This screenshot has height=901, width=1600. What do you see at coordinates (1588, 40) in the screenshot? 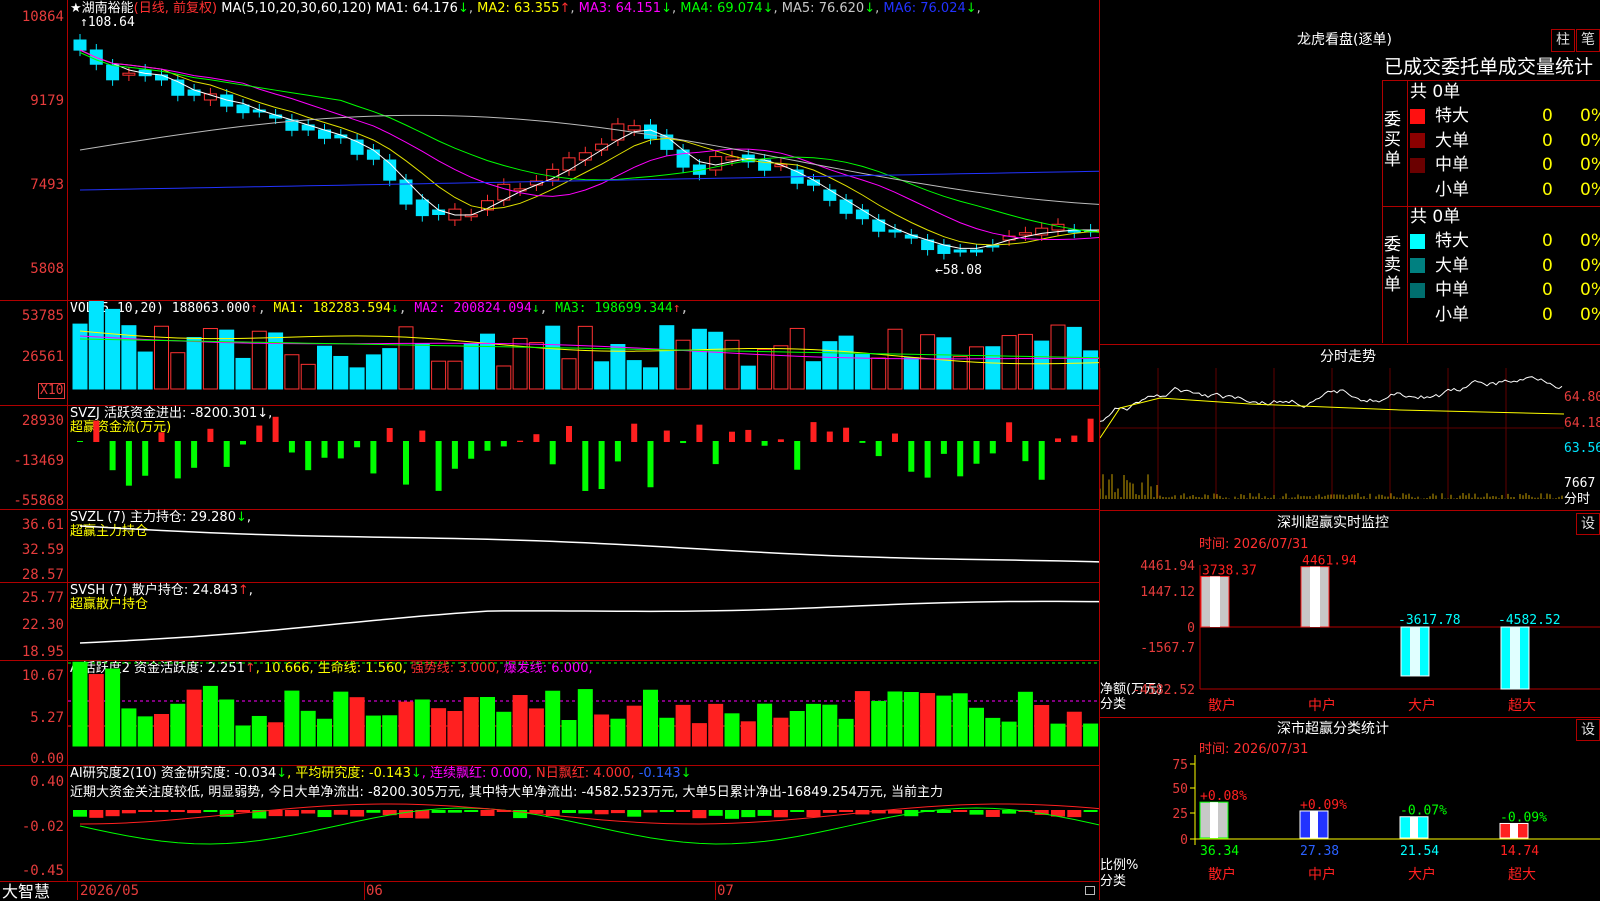
I see `tick-view-button: 笔` at bounding box center [1588, 40].